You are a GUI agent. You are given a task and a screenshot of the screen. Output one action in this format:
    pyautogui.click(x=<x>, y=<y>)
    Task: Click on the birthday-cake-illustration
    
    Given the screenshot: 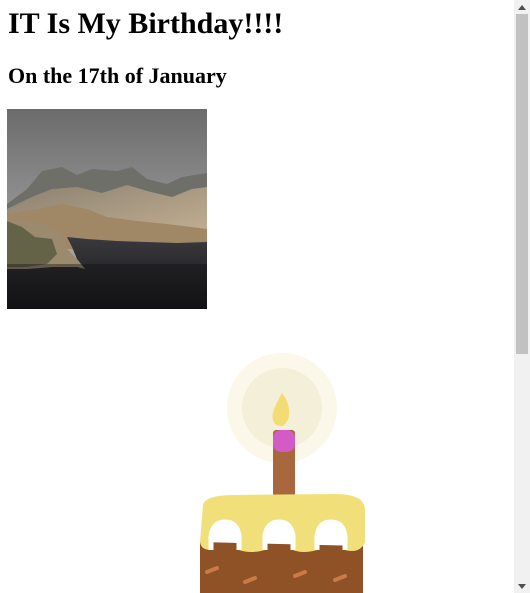 What is the action you would take?
    pyautogui.click(x=282, y=473)
    